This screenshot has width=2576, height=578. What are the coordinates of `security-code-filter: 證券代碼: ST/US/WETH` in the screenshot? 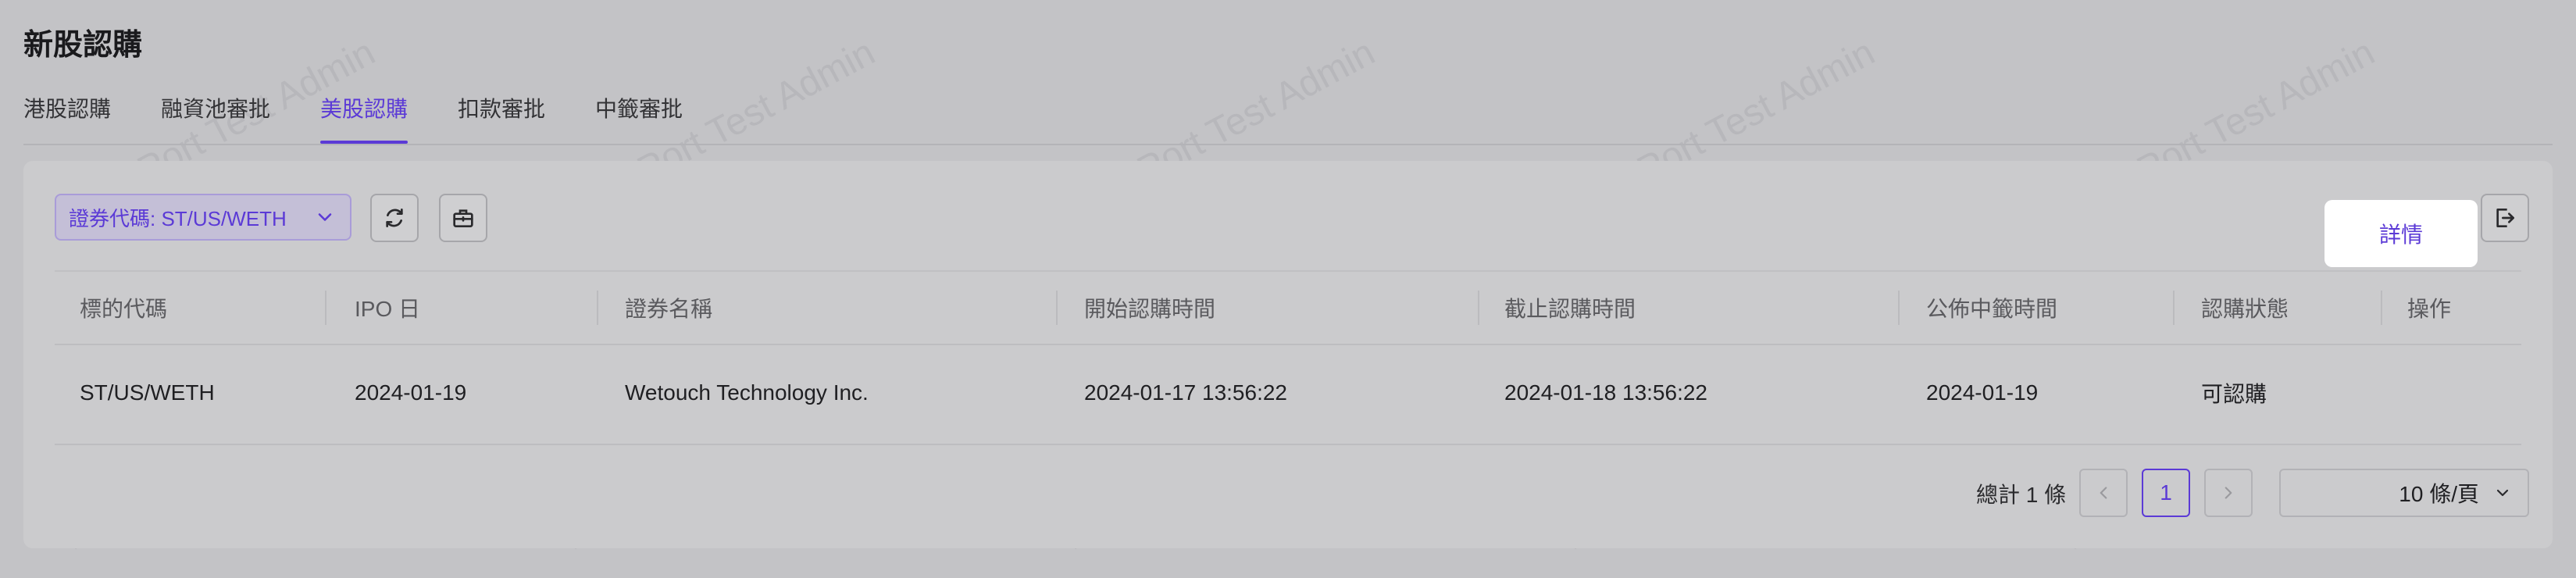 It's located at (203, 218).